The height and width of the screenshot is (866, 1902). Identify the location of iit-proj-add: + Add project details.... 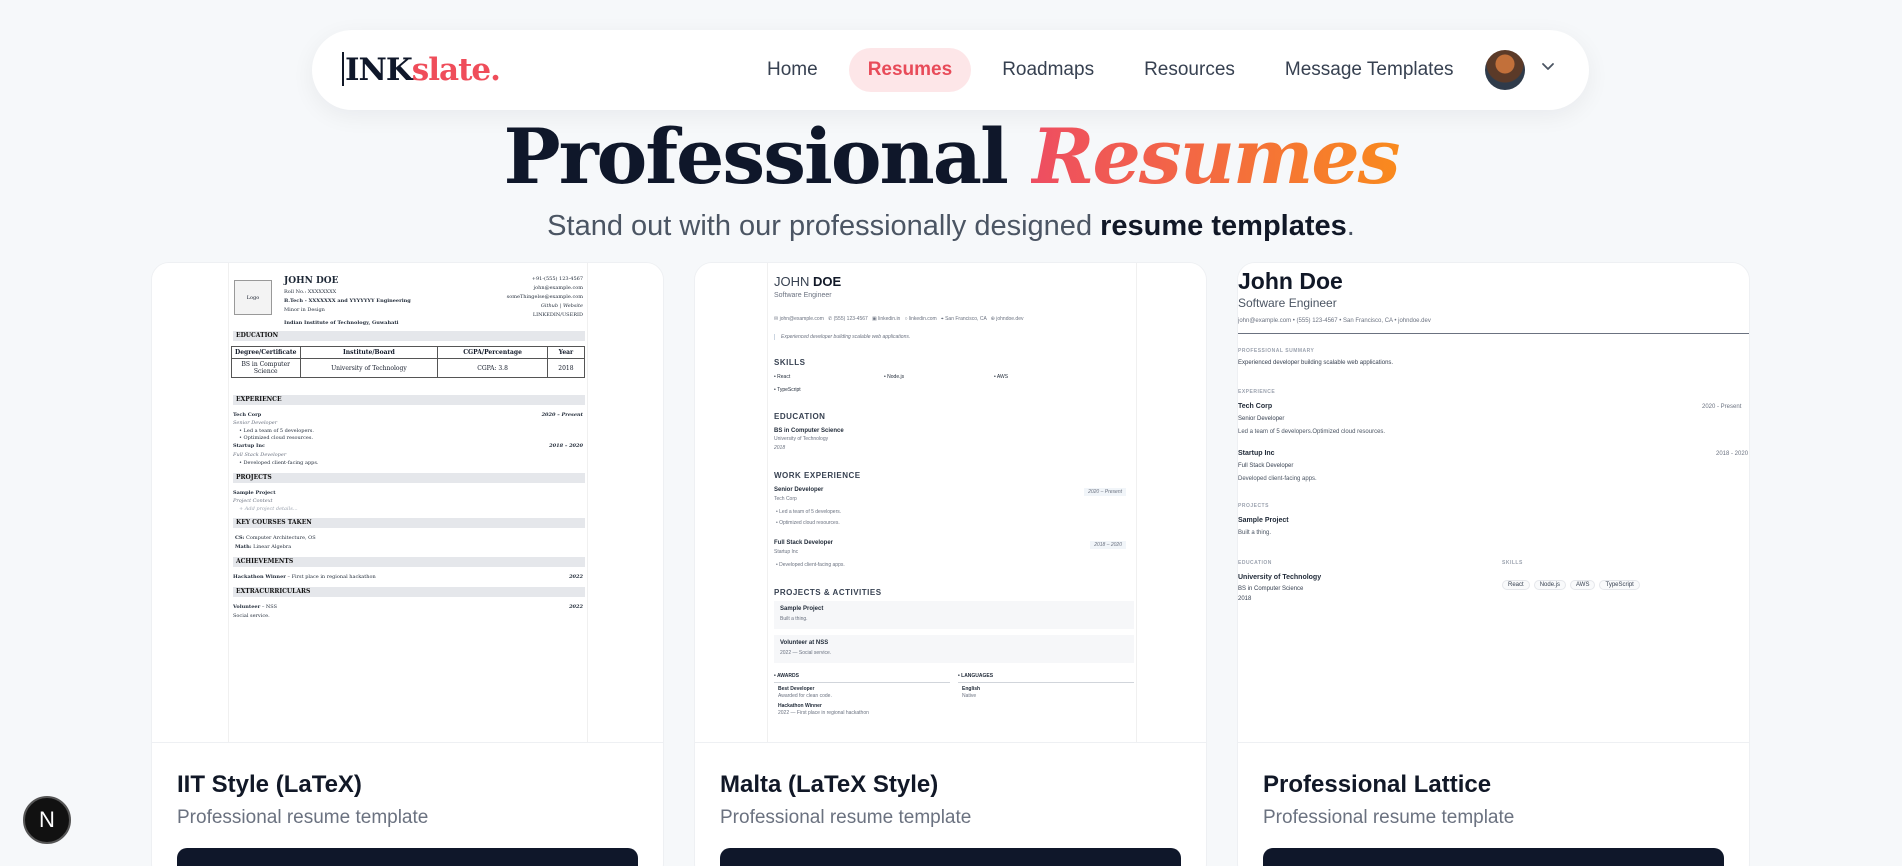
(268, 509).